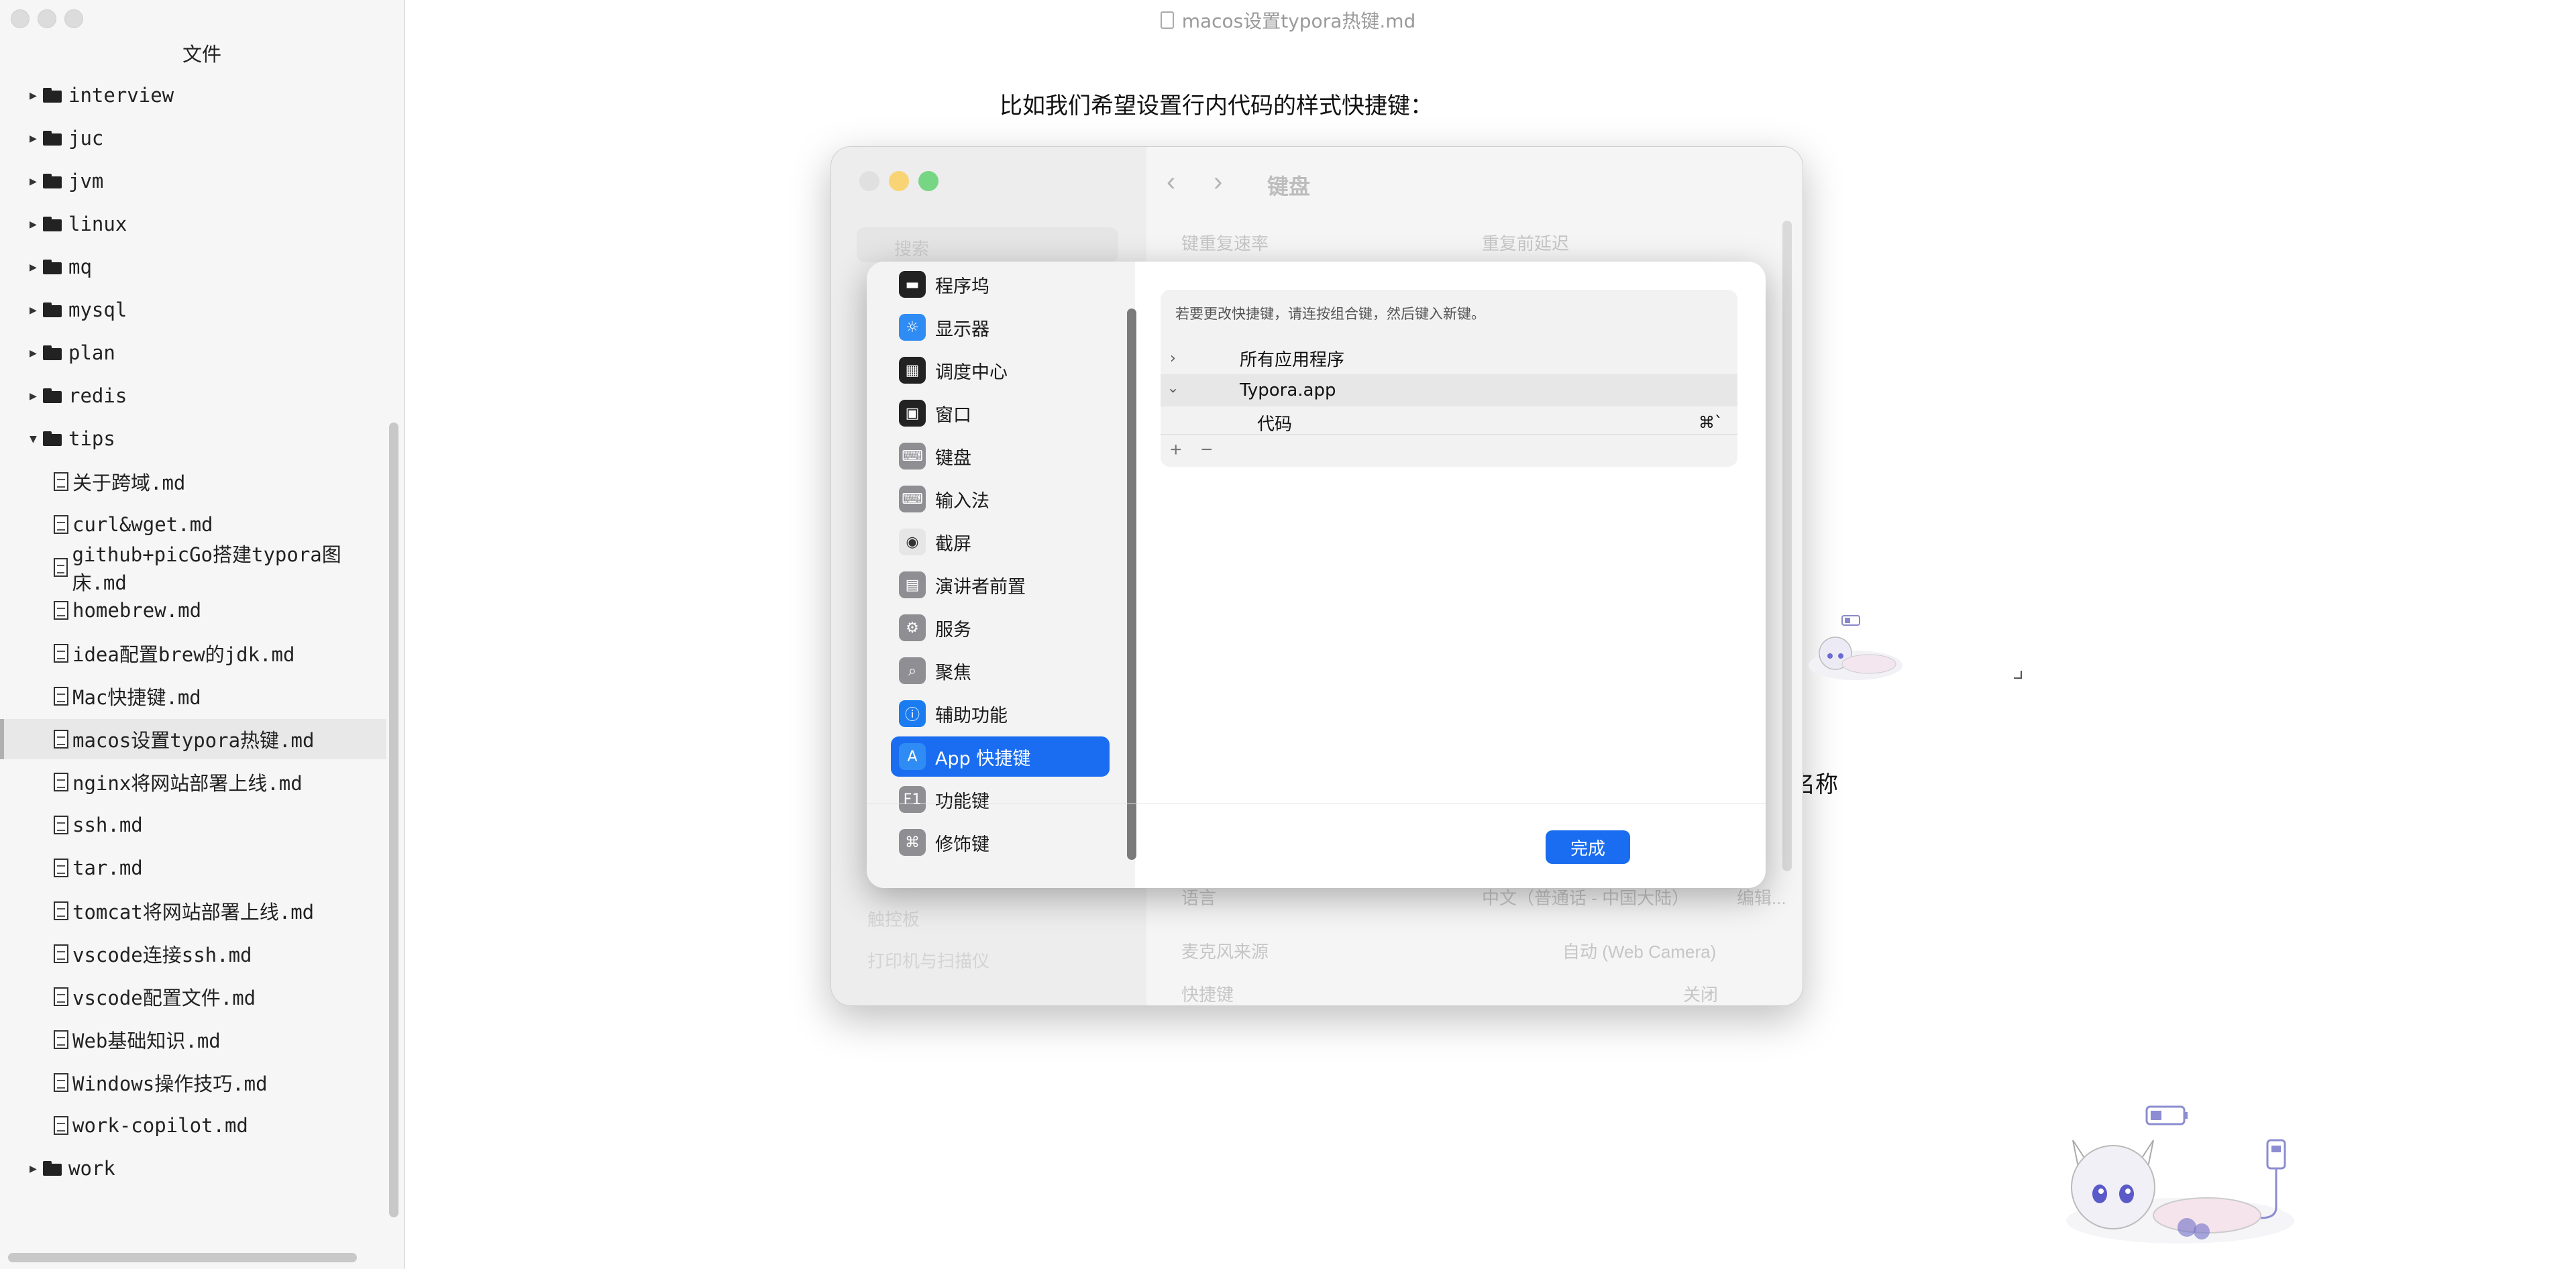 Image resolution: width=2576 pixels, height=1269 pixels. I want to click on tree-file: homebrew.md, so click(193, 610).